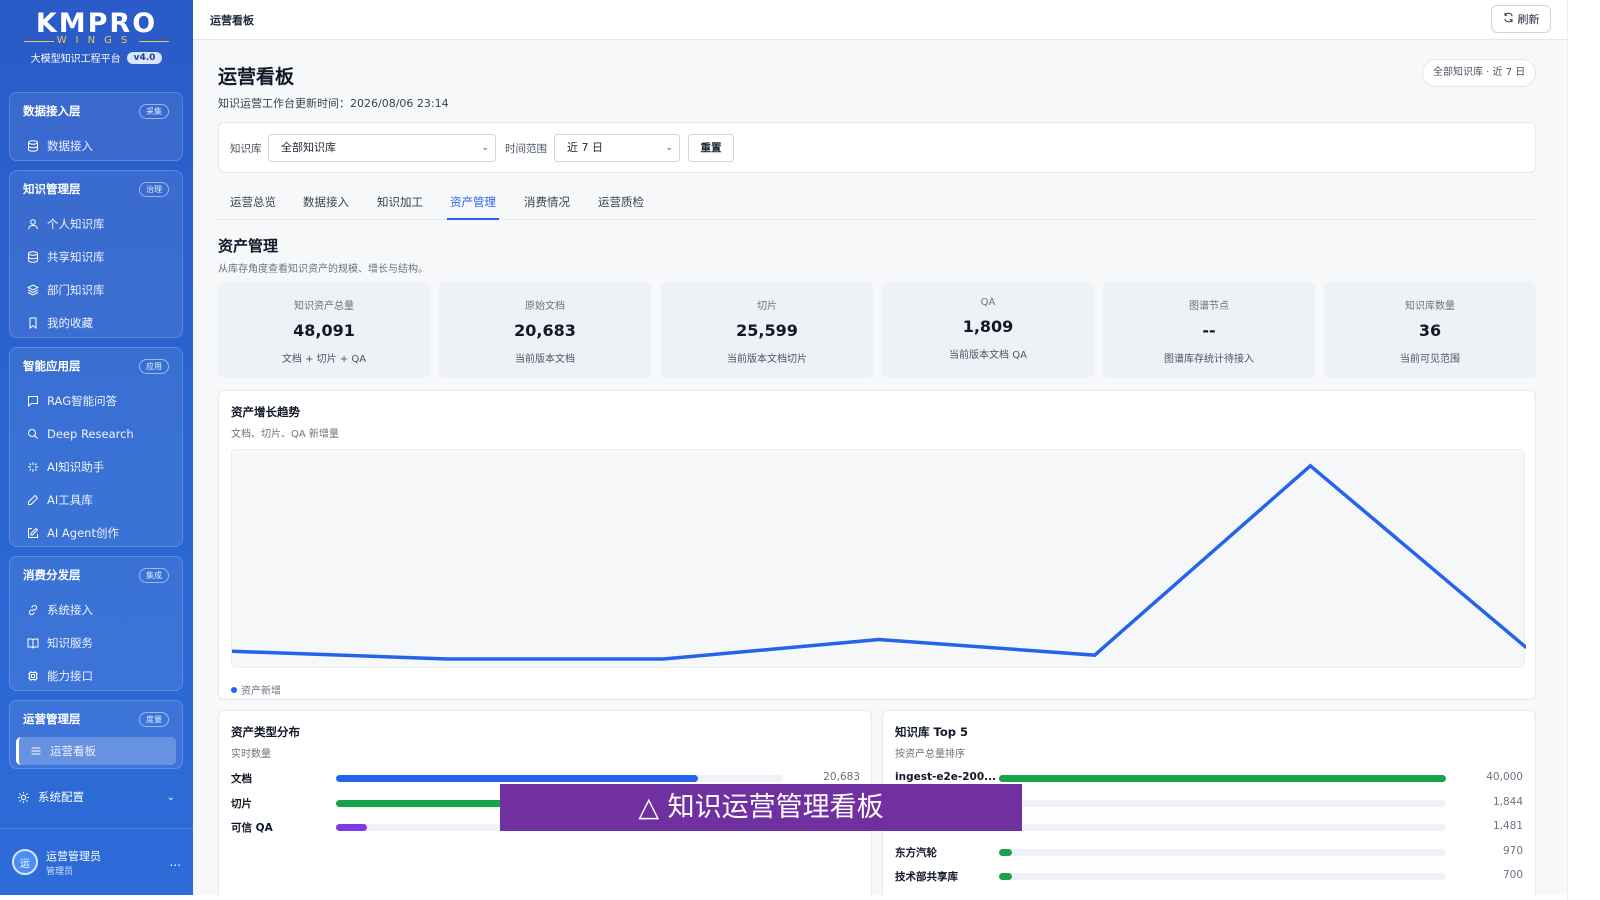 This screenshot has width=1600, height=900. Describe the element at coordinates (73, 856) in the screenshot. I see `user-name: 运营管理员` at that location.